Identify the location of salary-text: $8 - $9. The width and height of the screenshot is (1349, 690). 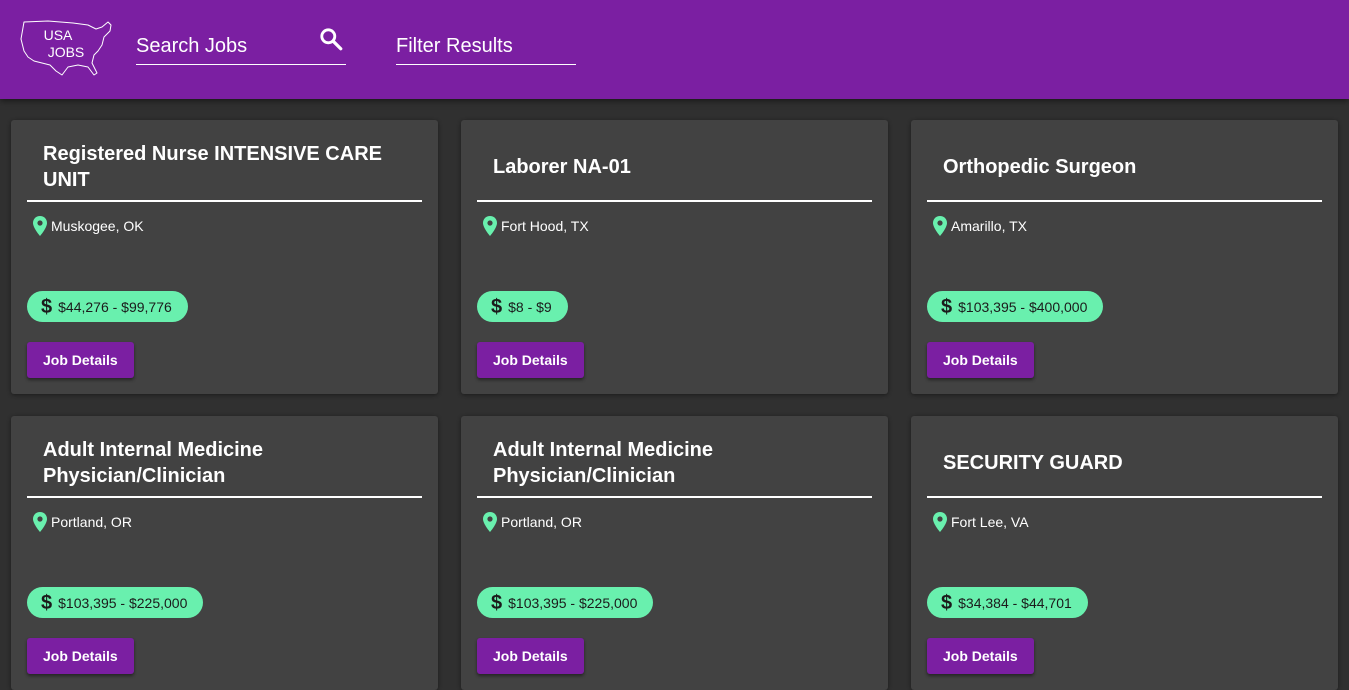
(530, 306).